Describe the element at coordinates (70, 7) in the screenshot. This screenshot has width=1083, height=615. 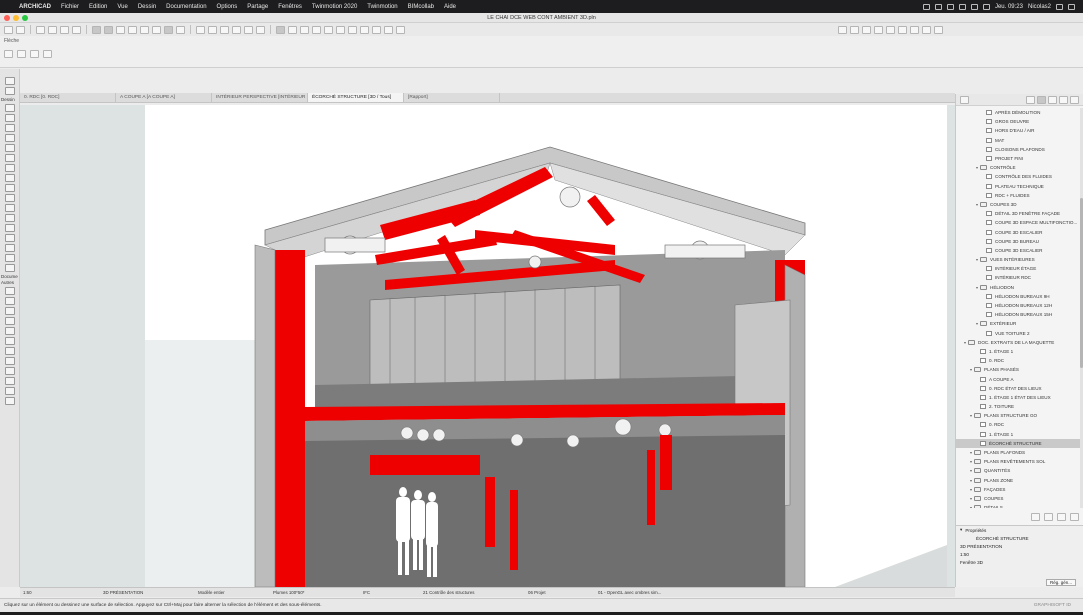
I see `menu-fichier: Fichier` at that location.